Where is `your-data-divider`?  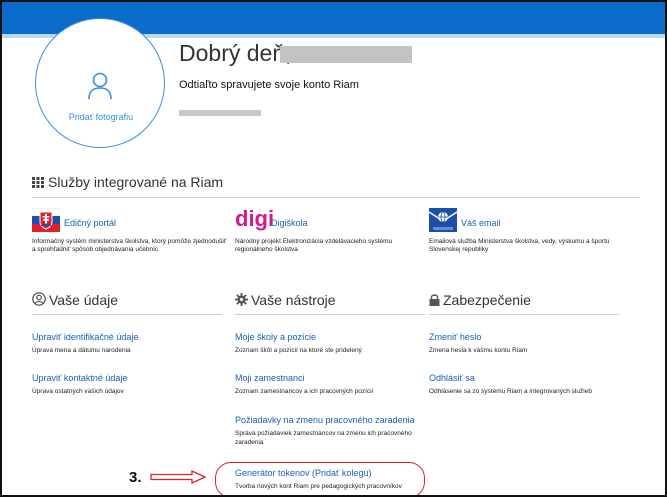 your-data-divider is located at coordinates (127, 314).